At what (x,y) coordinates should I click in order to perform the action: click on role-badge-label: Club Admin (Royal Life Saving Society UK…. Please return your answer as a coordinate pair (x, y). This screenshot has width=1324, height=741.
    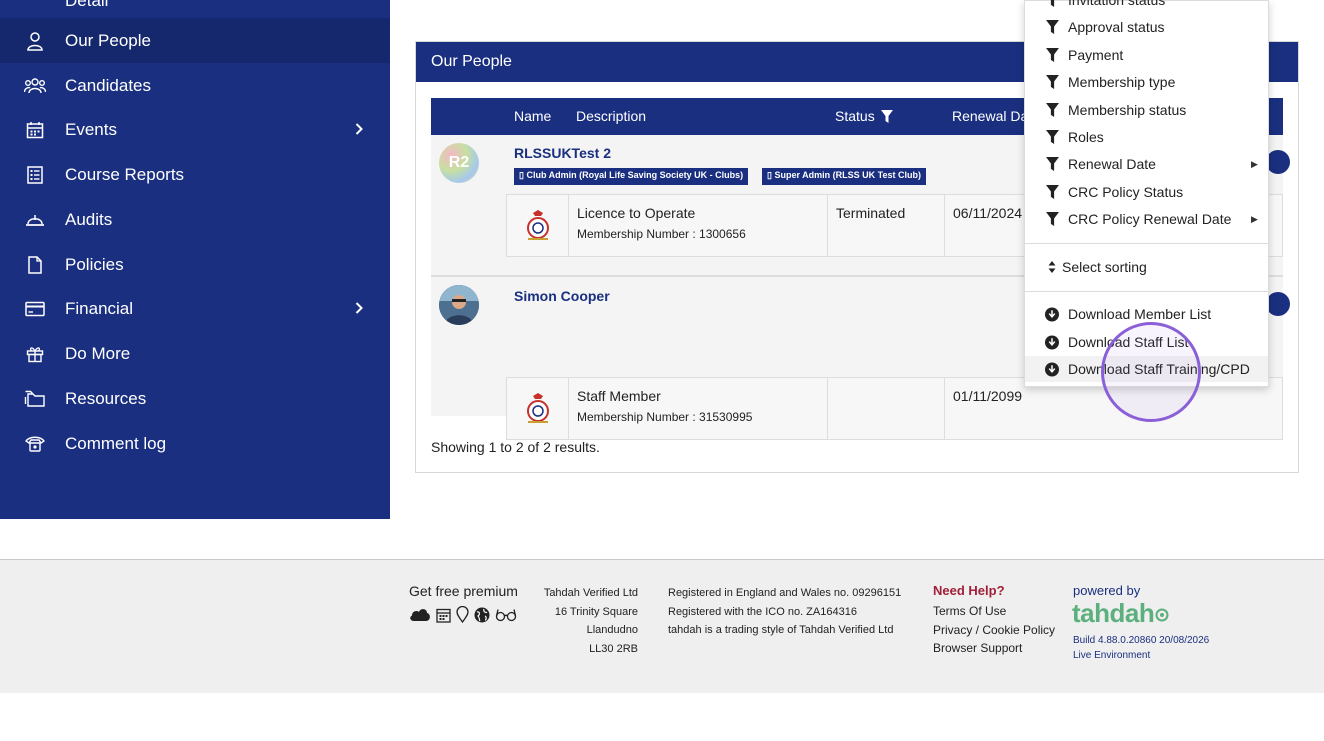
    Looking at the image, I should click on (635, 175).